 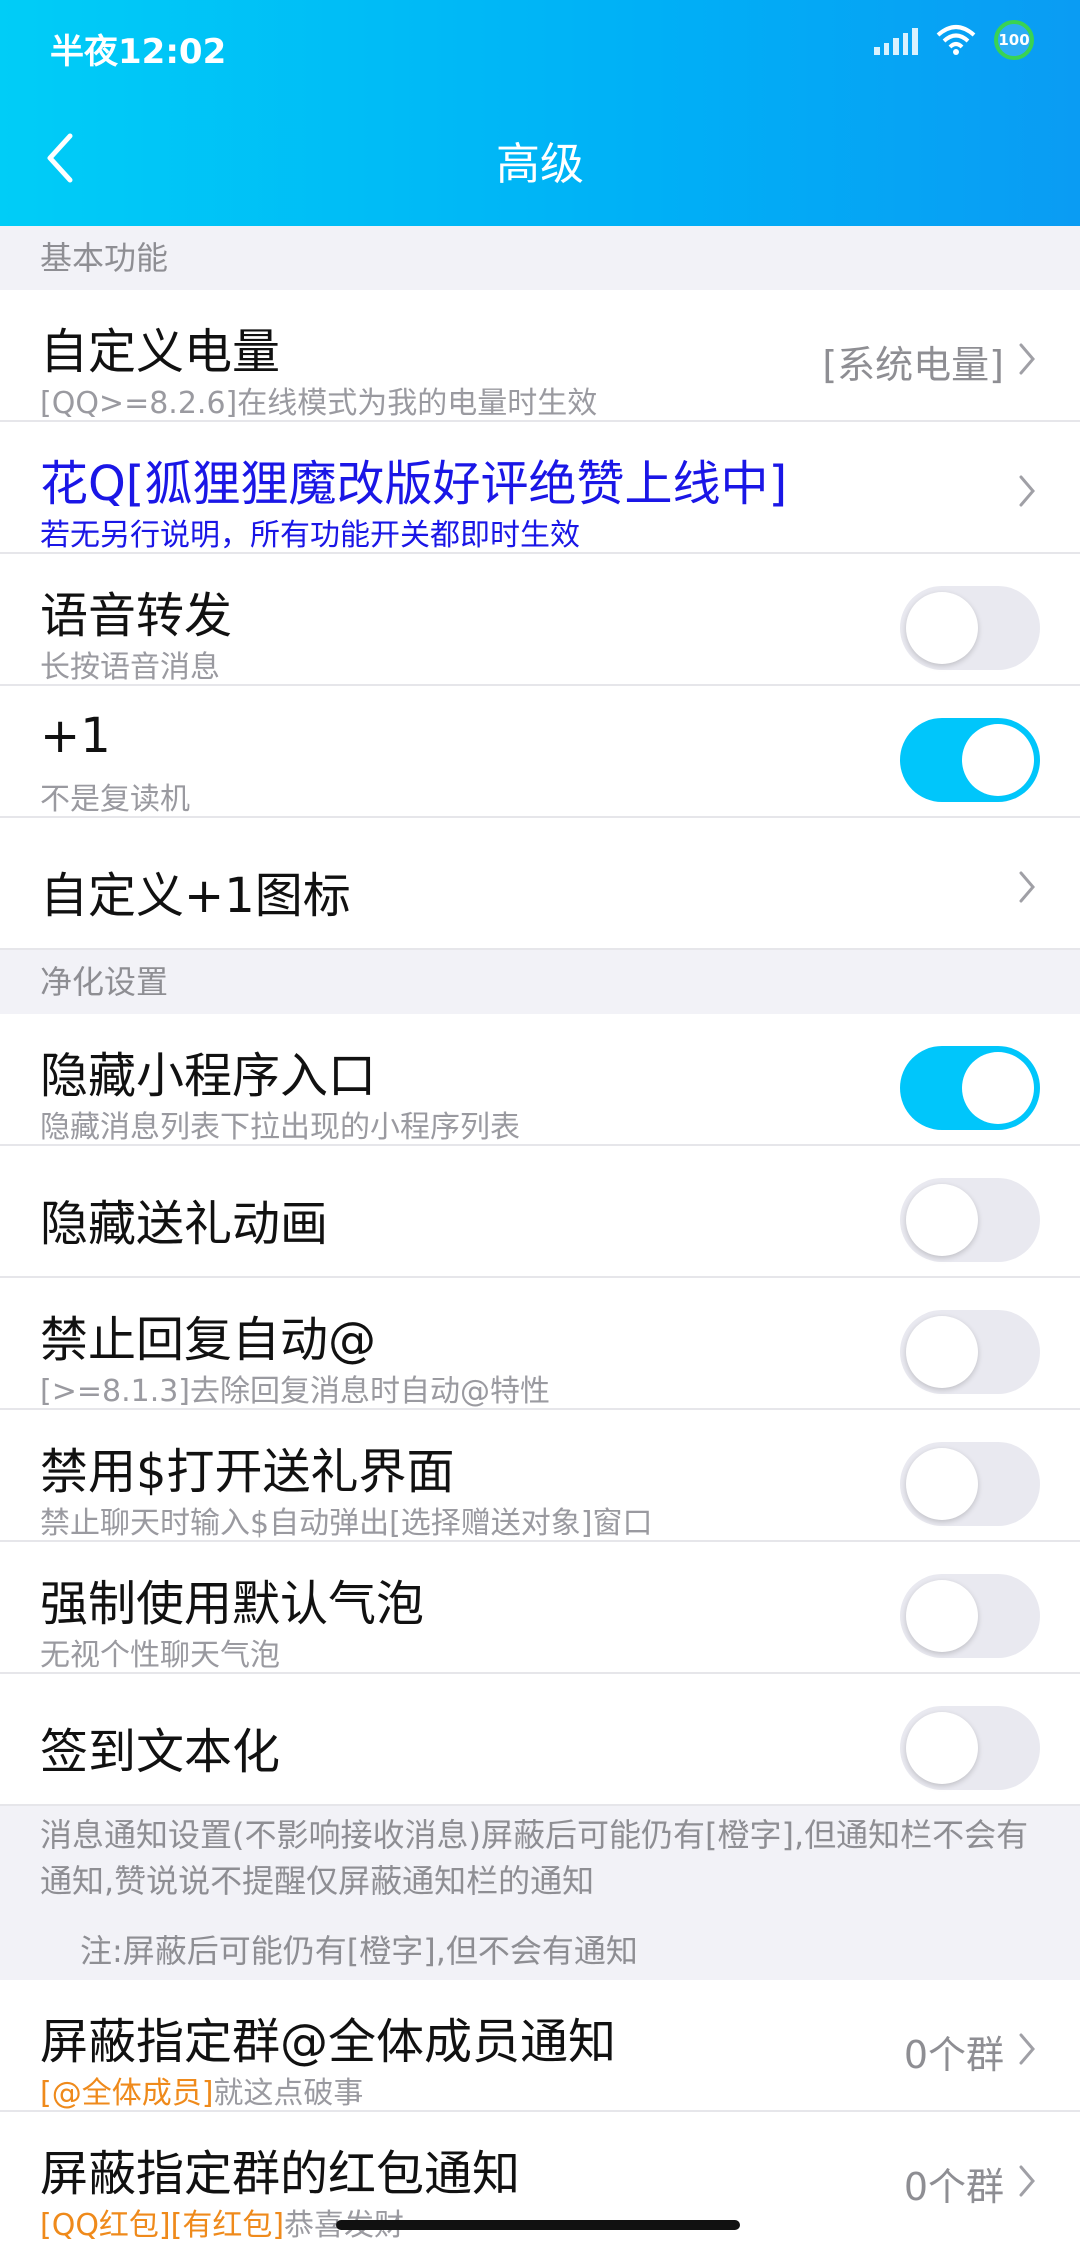 What do you see at coordinates (115, 799) in the screenshot?
I see `row-subtitle: 不是复读机` at bounding box center [115, 799].